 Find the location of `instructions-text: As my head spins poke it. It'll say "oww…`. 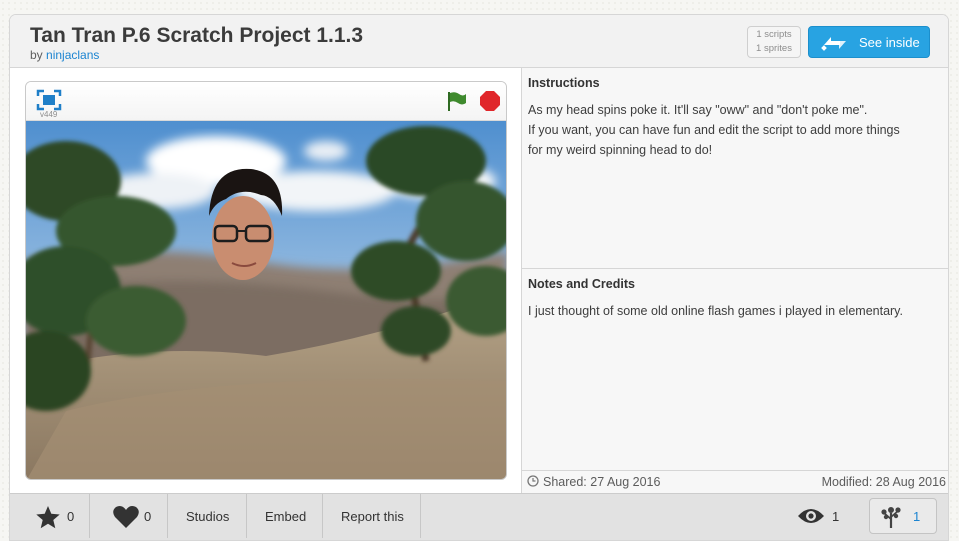

instructions-text: As my head spins poke it. It'll say "oww… is located at coordinates (733, 130).